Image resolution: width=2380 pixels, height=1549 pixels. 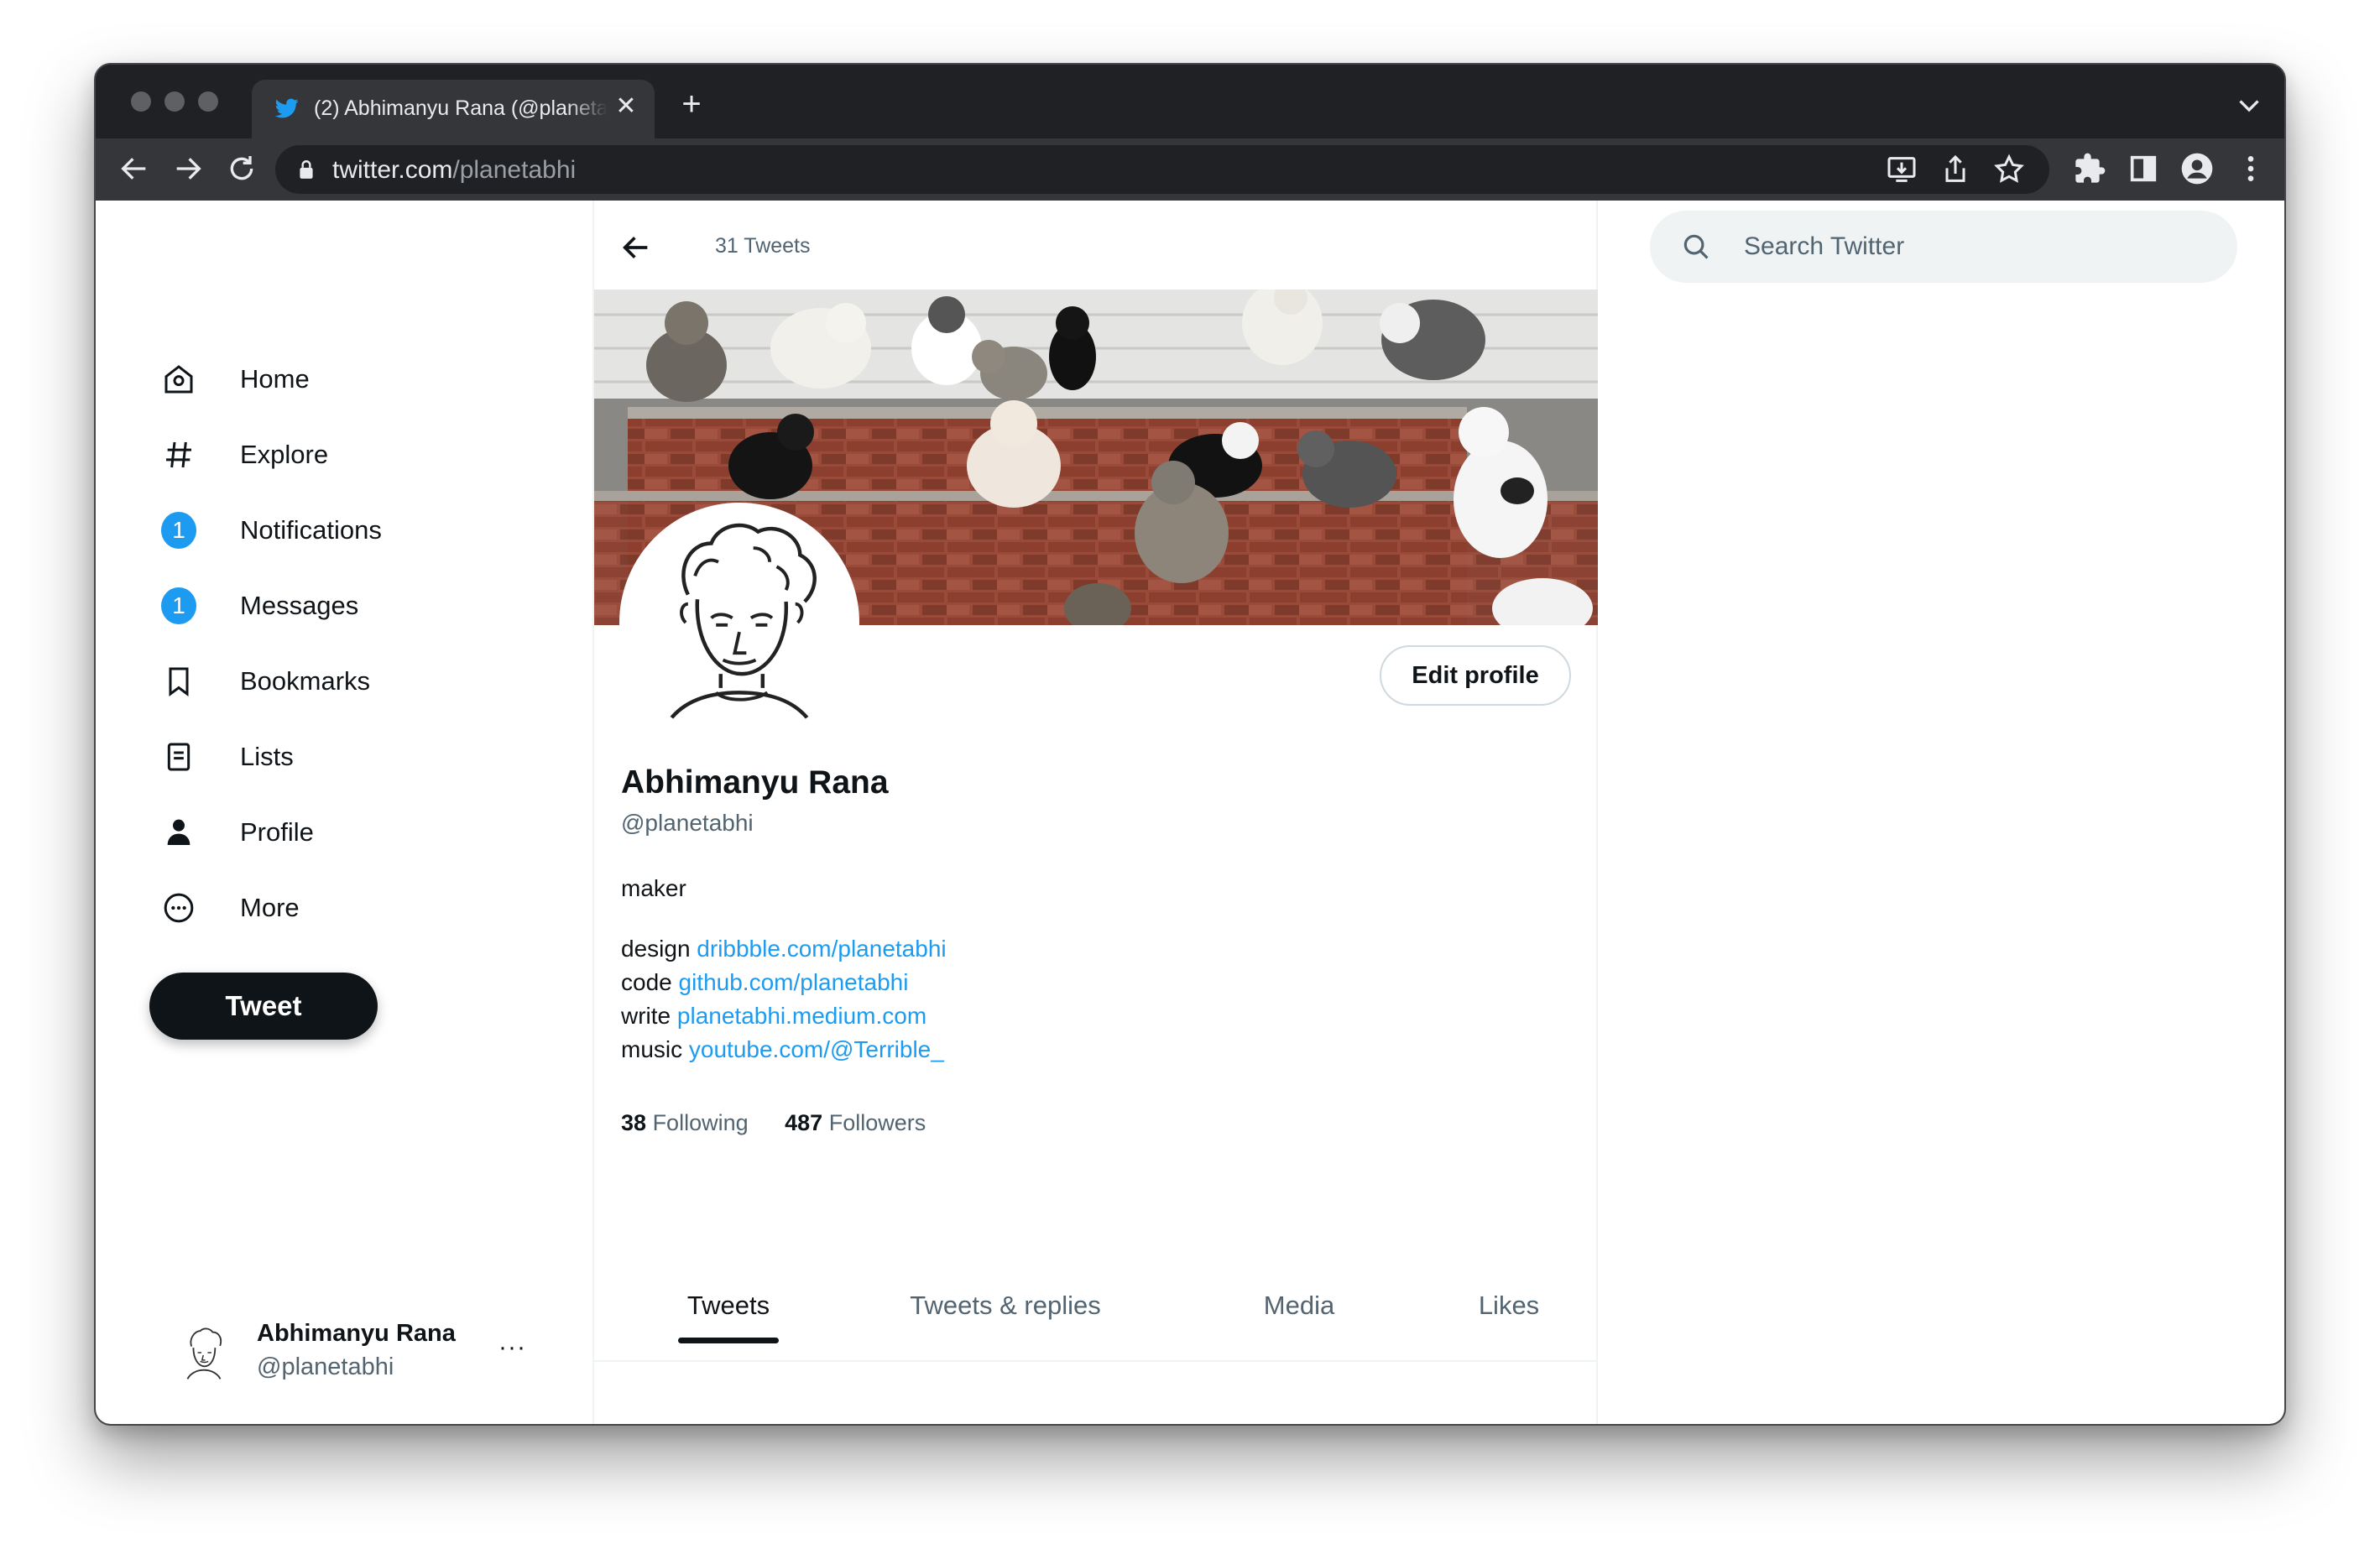 I want to click on account-switcher: Abhimanyu Rana @planetabhi ···, so click(x=350, y=1355).